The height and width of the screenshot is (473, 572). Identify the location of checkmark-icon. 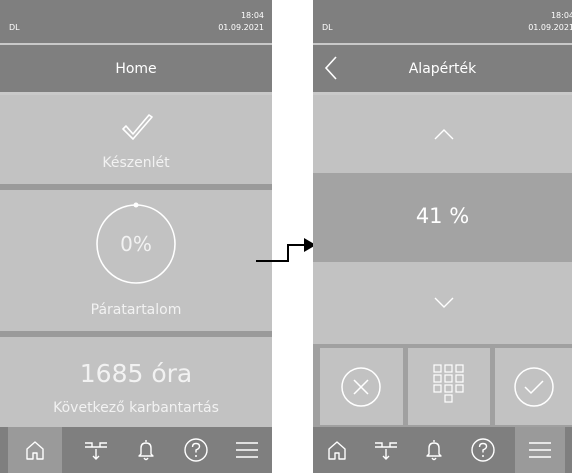
(137, 127).